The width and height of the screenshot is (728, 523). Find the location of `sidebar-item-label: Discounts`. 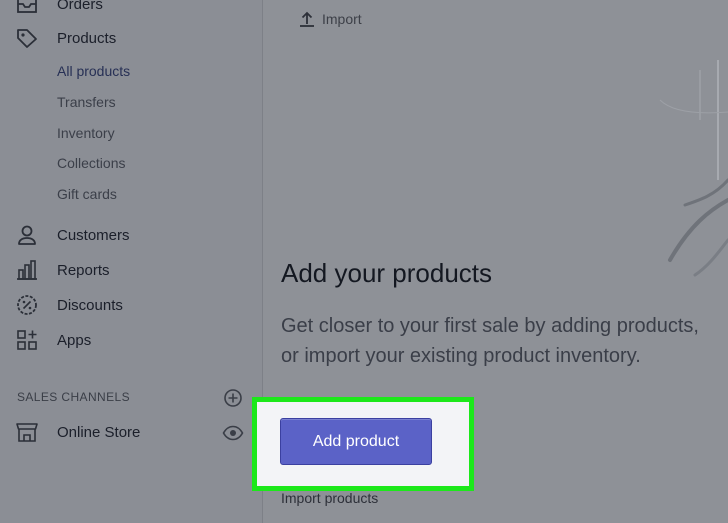

sidebar-item-label: Discounts is located at coordinates (90, 305).